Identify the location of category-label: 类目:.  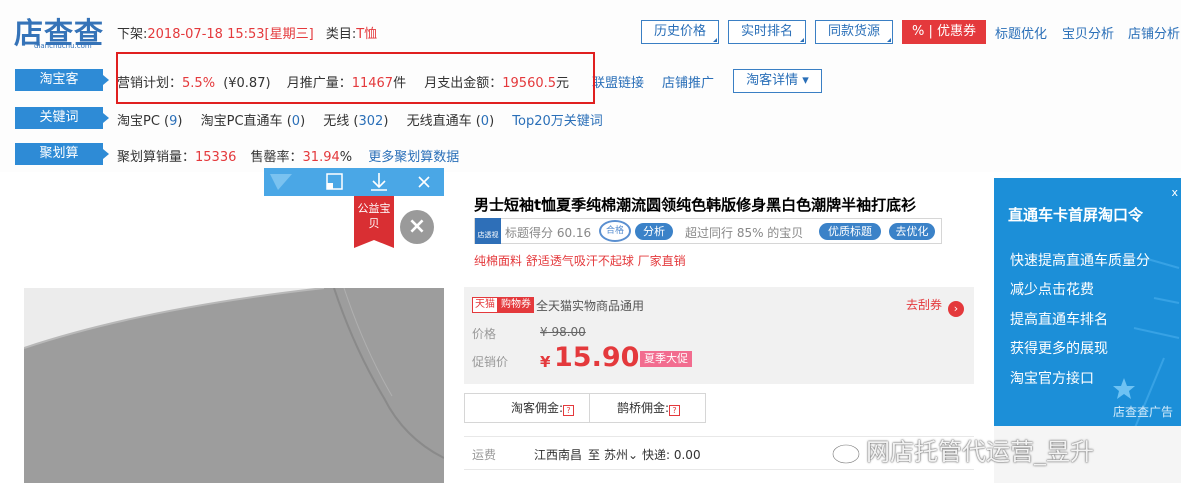
(341, 34).